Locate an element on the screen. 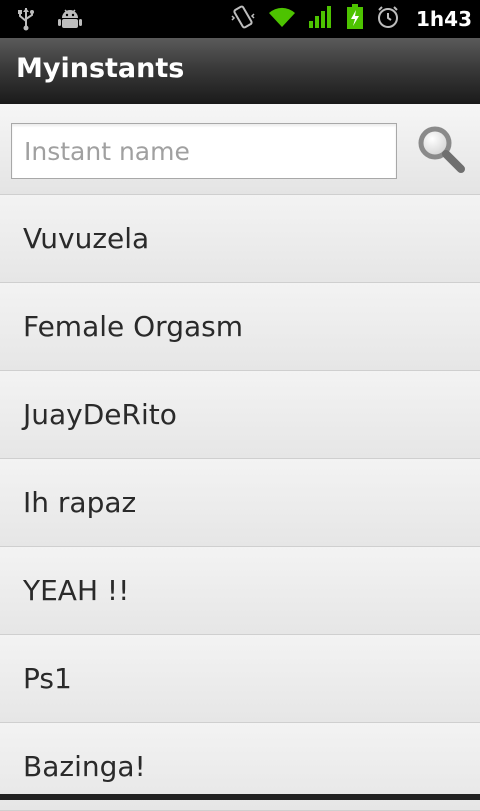 The width and height of the screenshot is (480, 811). search-bar is located at coordinates (240, 149).